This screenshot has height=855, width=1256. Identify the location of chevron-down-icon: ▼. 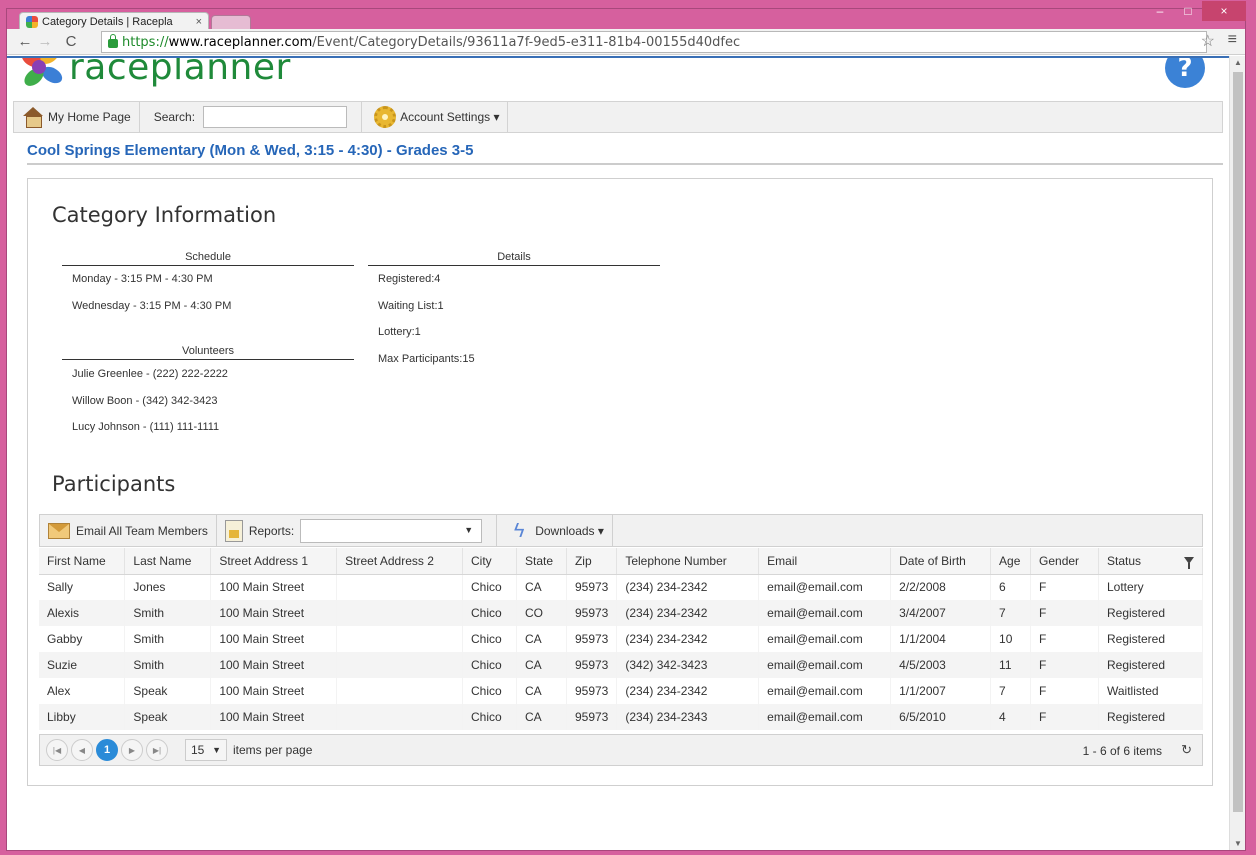
(216, 750).